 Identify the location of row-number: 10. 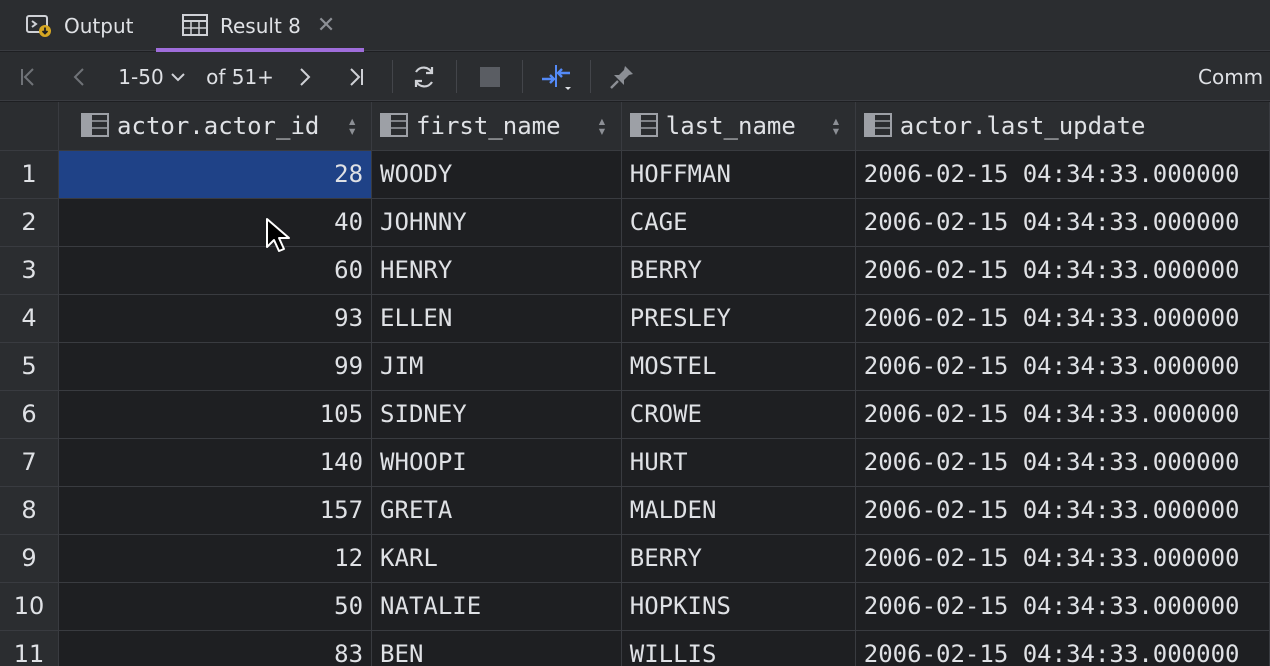
(30, 606).